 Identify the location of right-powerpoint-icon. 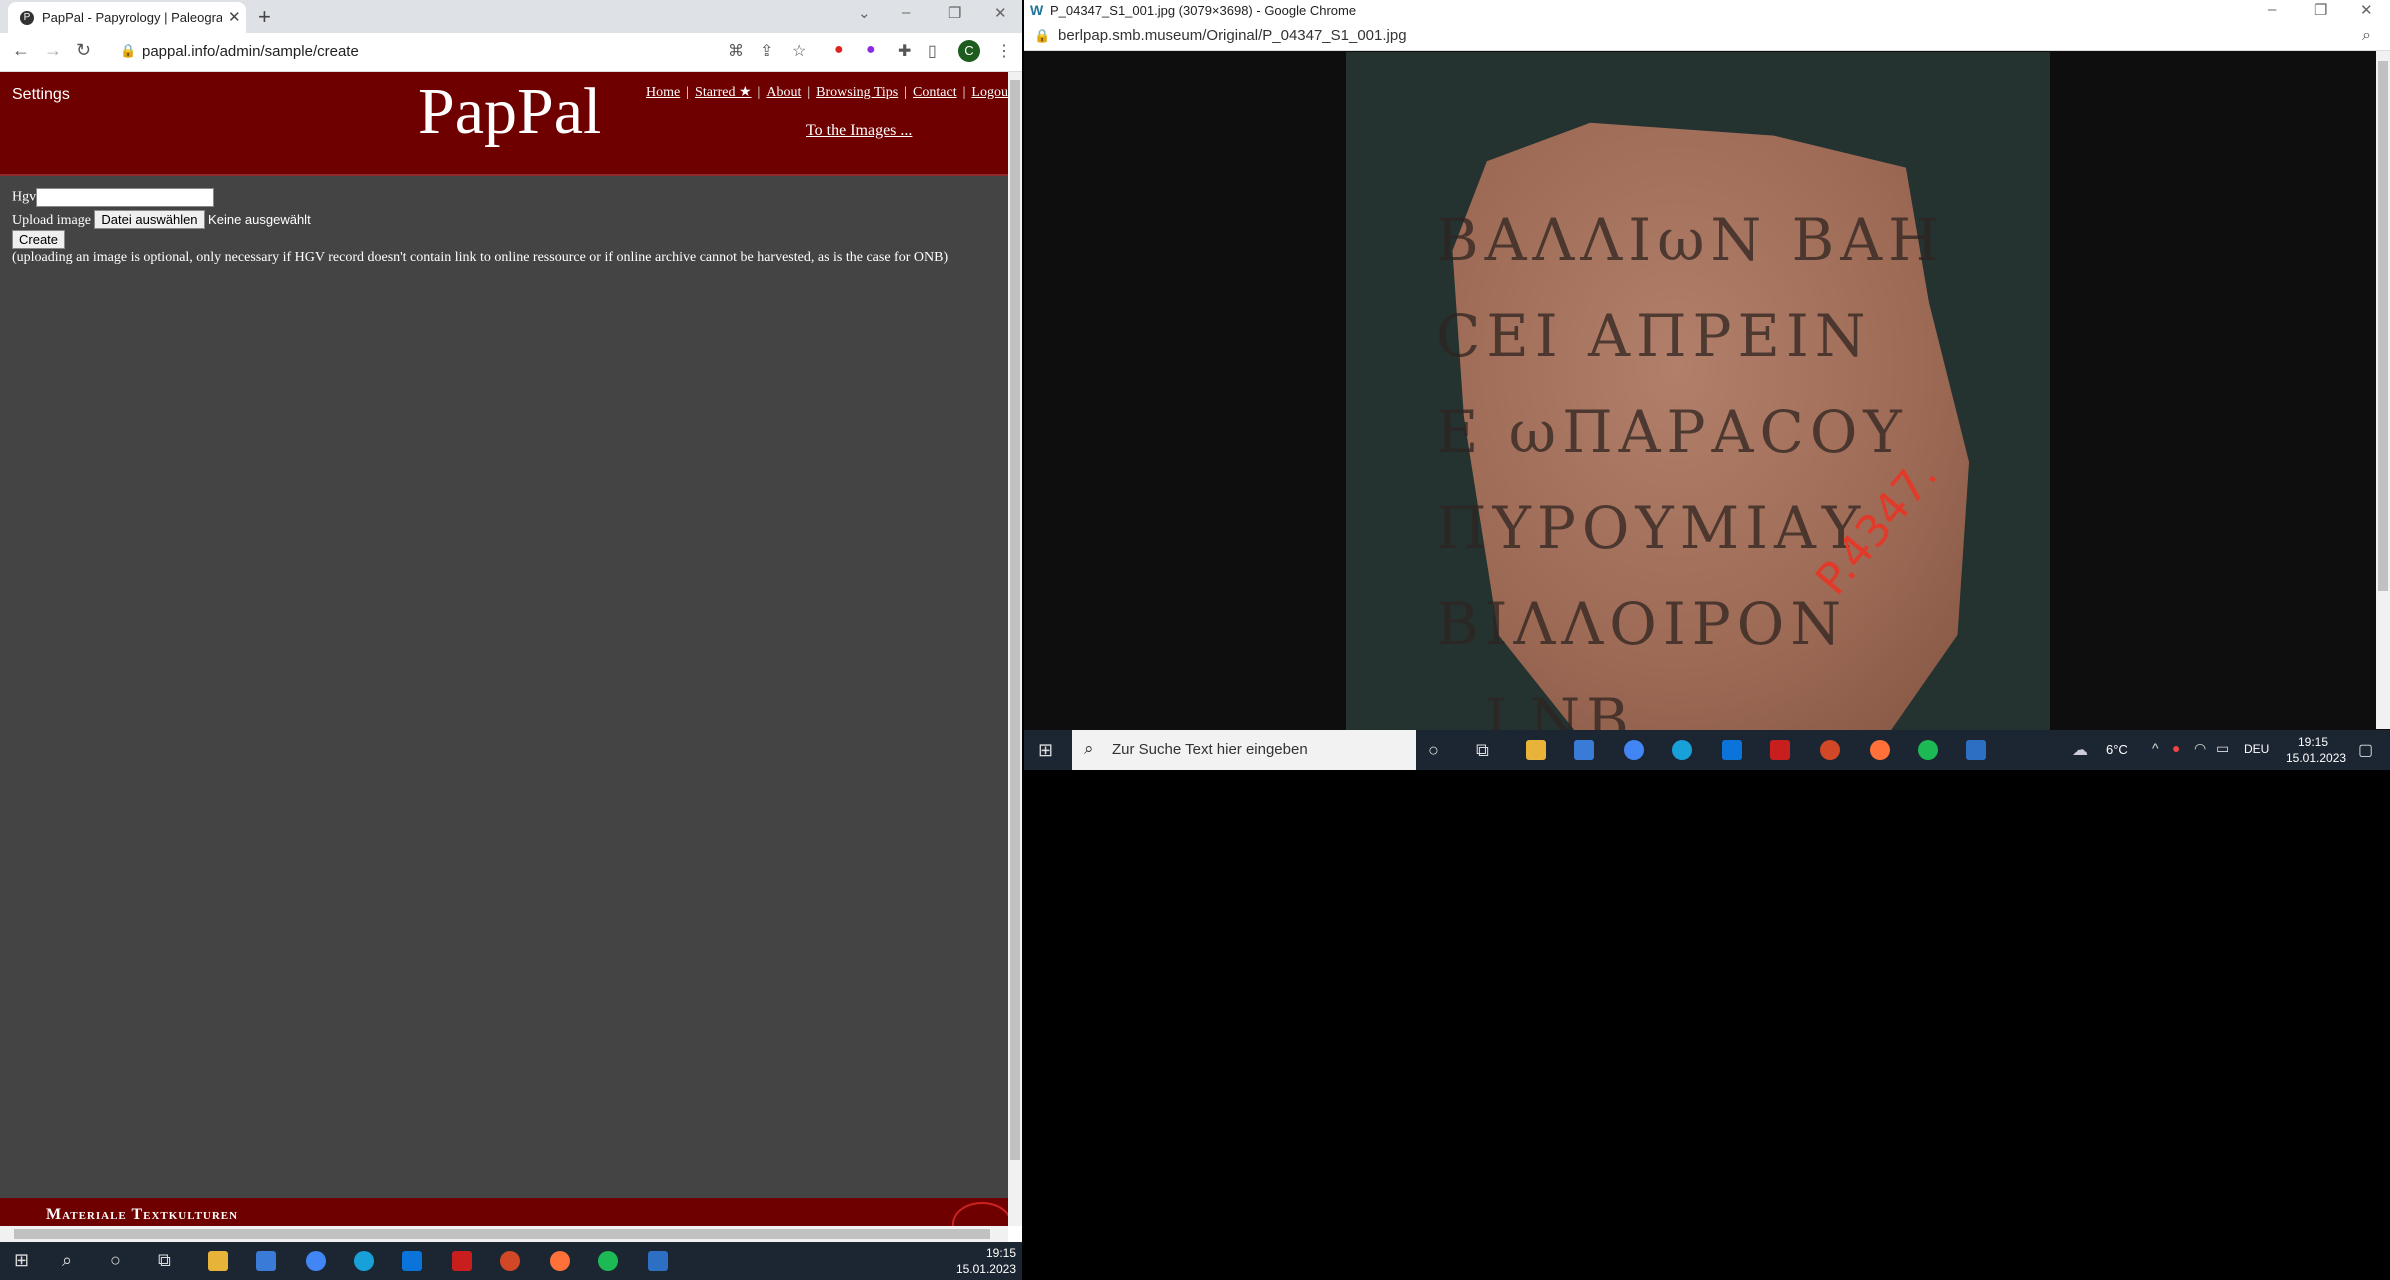
(1830, 750).